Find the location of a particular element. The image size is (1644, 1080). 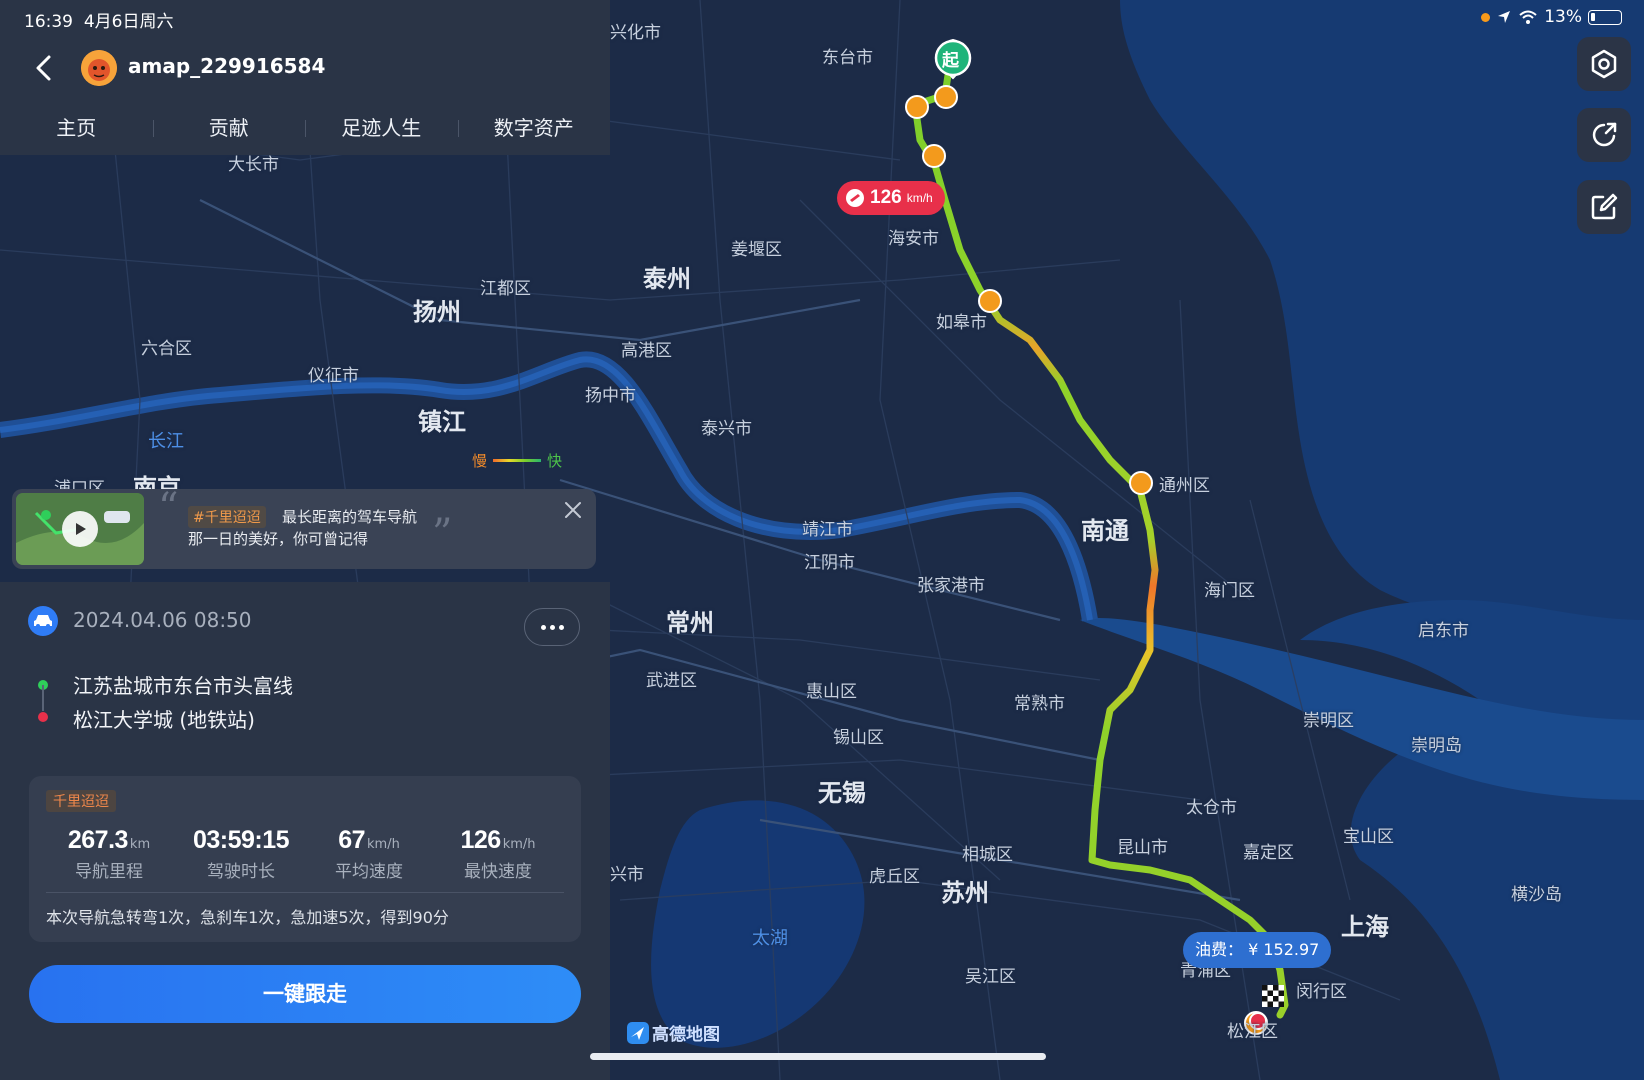

map-label: 常州 is located at coordinates (690, 623).